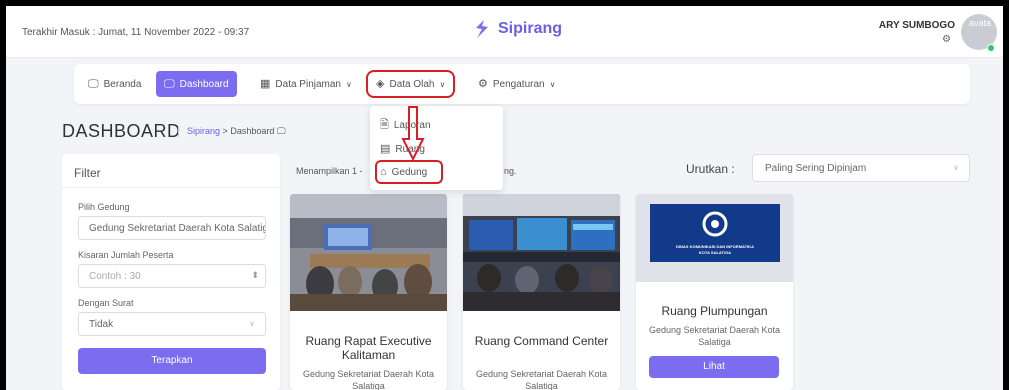 This screenshot has height=390, width=1009. Describe the element at coordinates (104, 207) in the screenshot. I see `gedung-label: Pilih Gedung` at that location.